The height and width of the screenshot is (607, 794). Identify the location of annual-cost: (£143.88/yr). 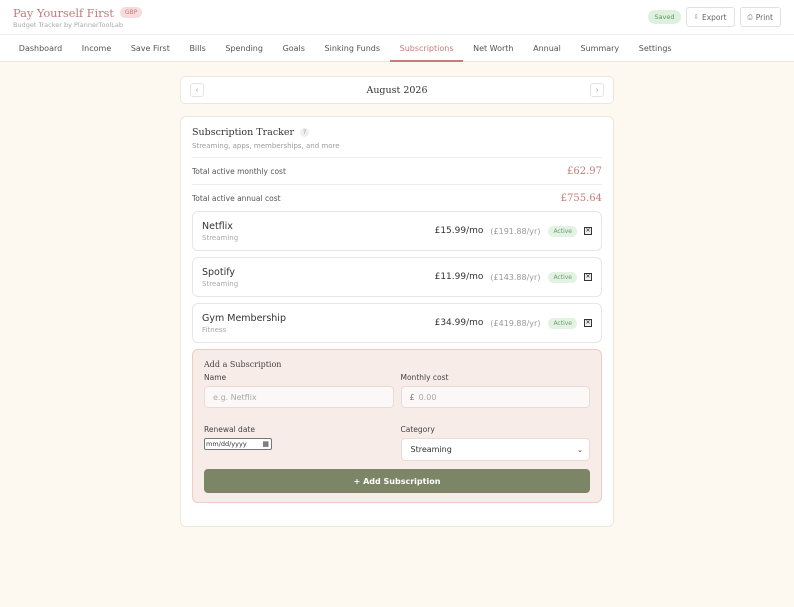
(515, 277).